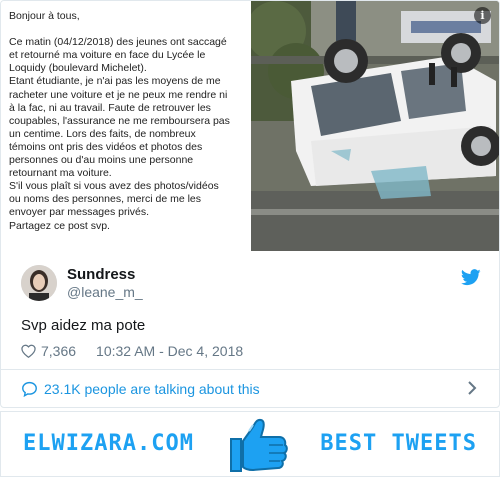  I want to click on avatar, so click(39, 283).